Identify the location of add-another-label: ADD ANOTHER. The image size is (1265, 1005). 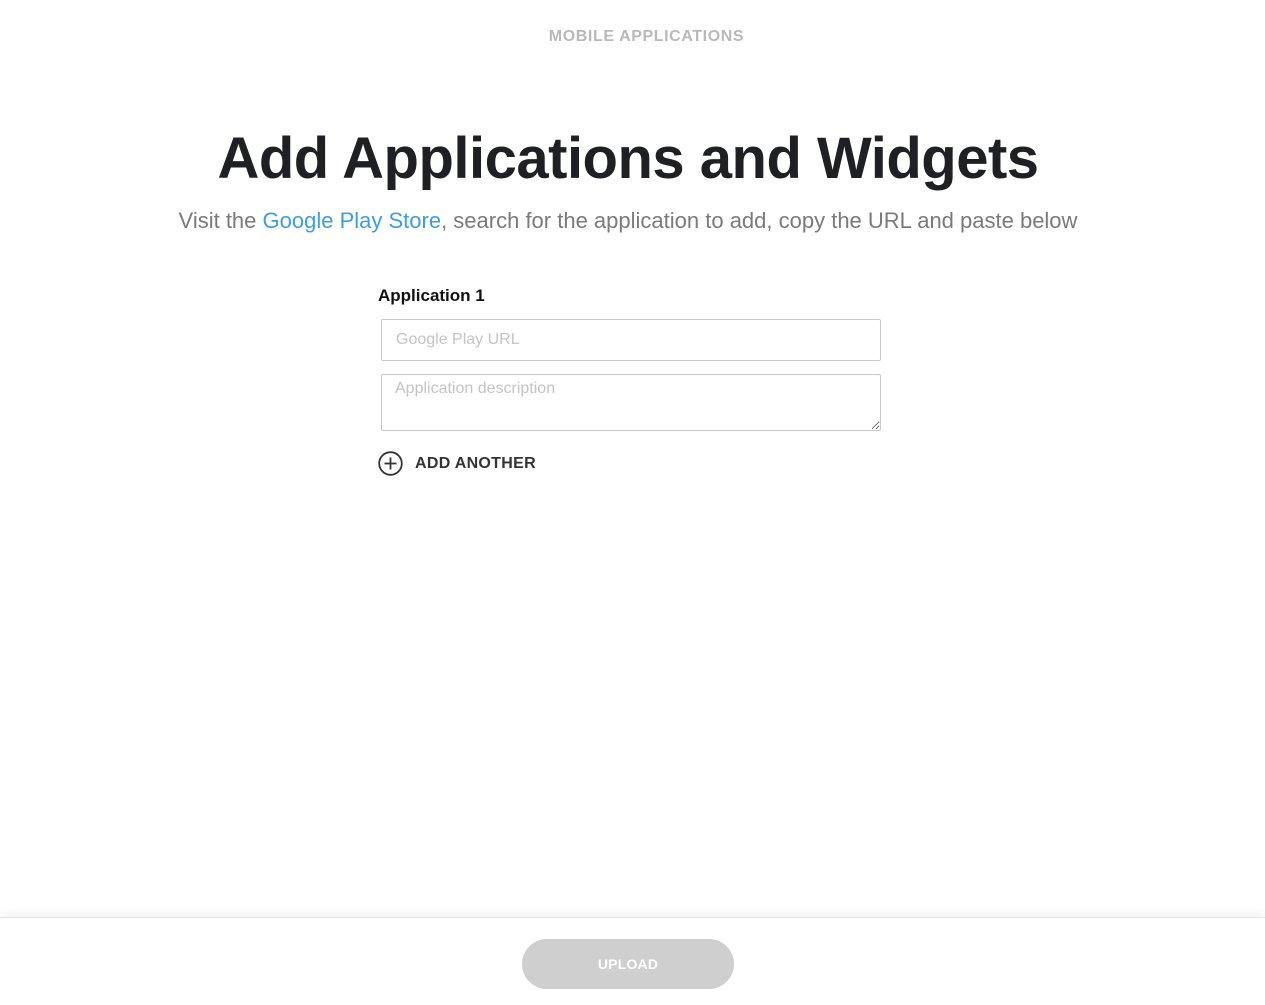
(475, 463).